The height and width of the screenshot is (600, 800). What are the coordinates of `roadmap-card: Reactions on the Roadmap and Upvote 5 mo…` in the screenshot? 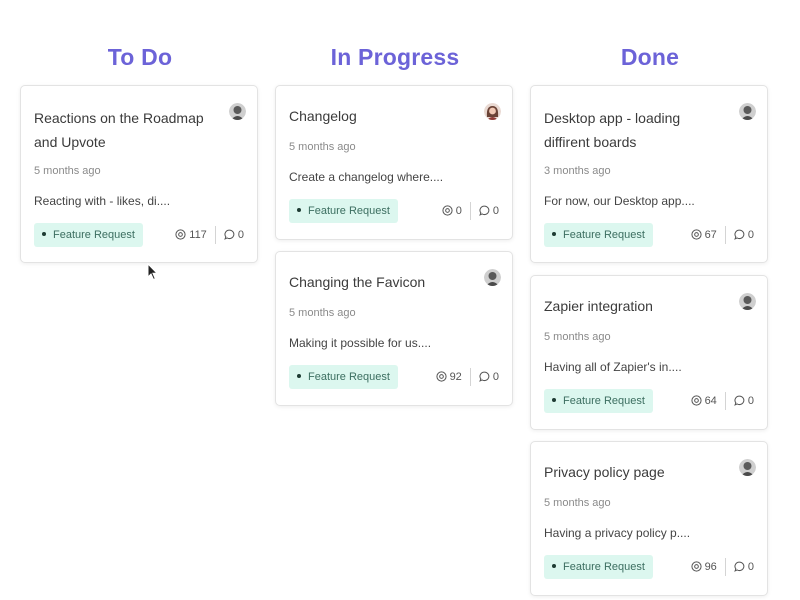 It's located at (139, 174).